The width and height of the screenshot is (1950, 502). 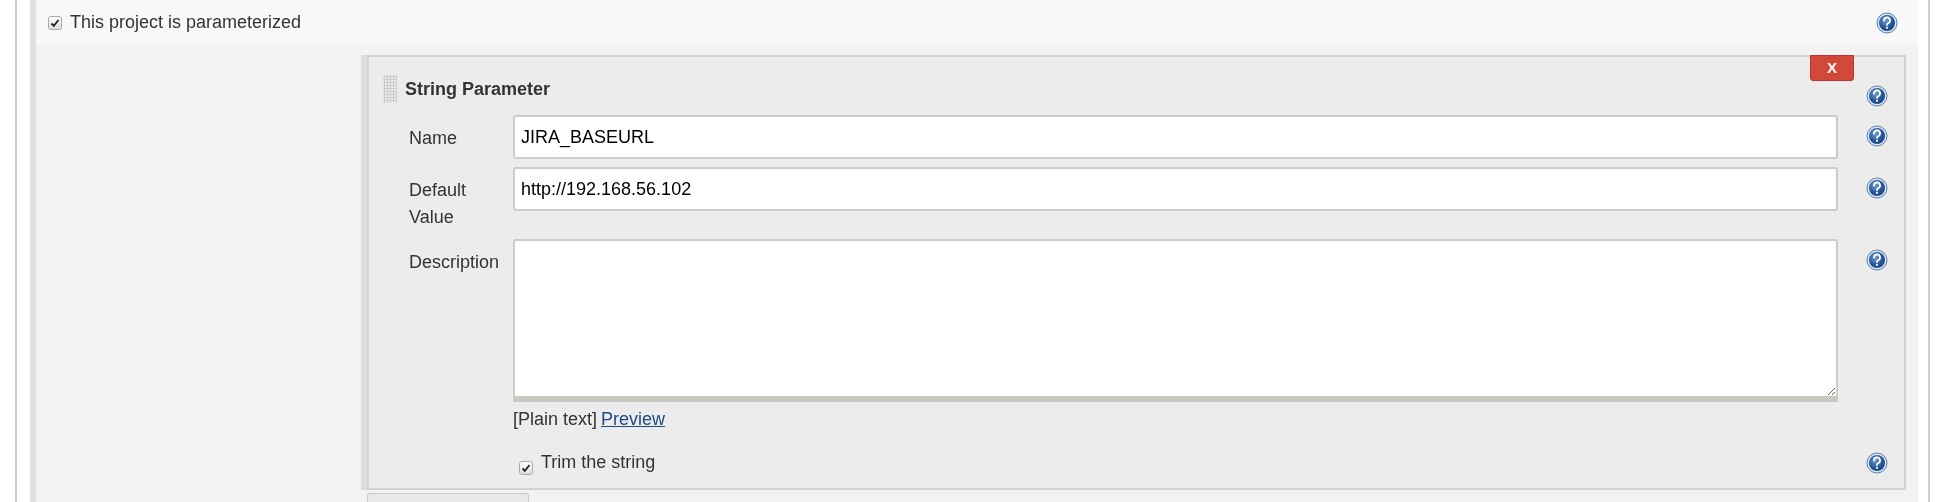 I want to click on drag-handle, so click(x=390, y=89).